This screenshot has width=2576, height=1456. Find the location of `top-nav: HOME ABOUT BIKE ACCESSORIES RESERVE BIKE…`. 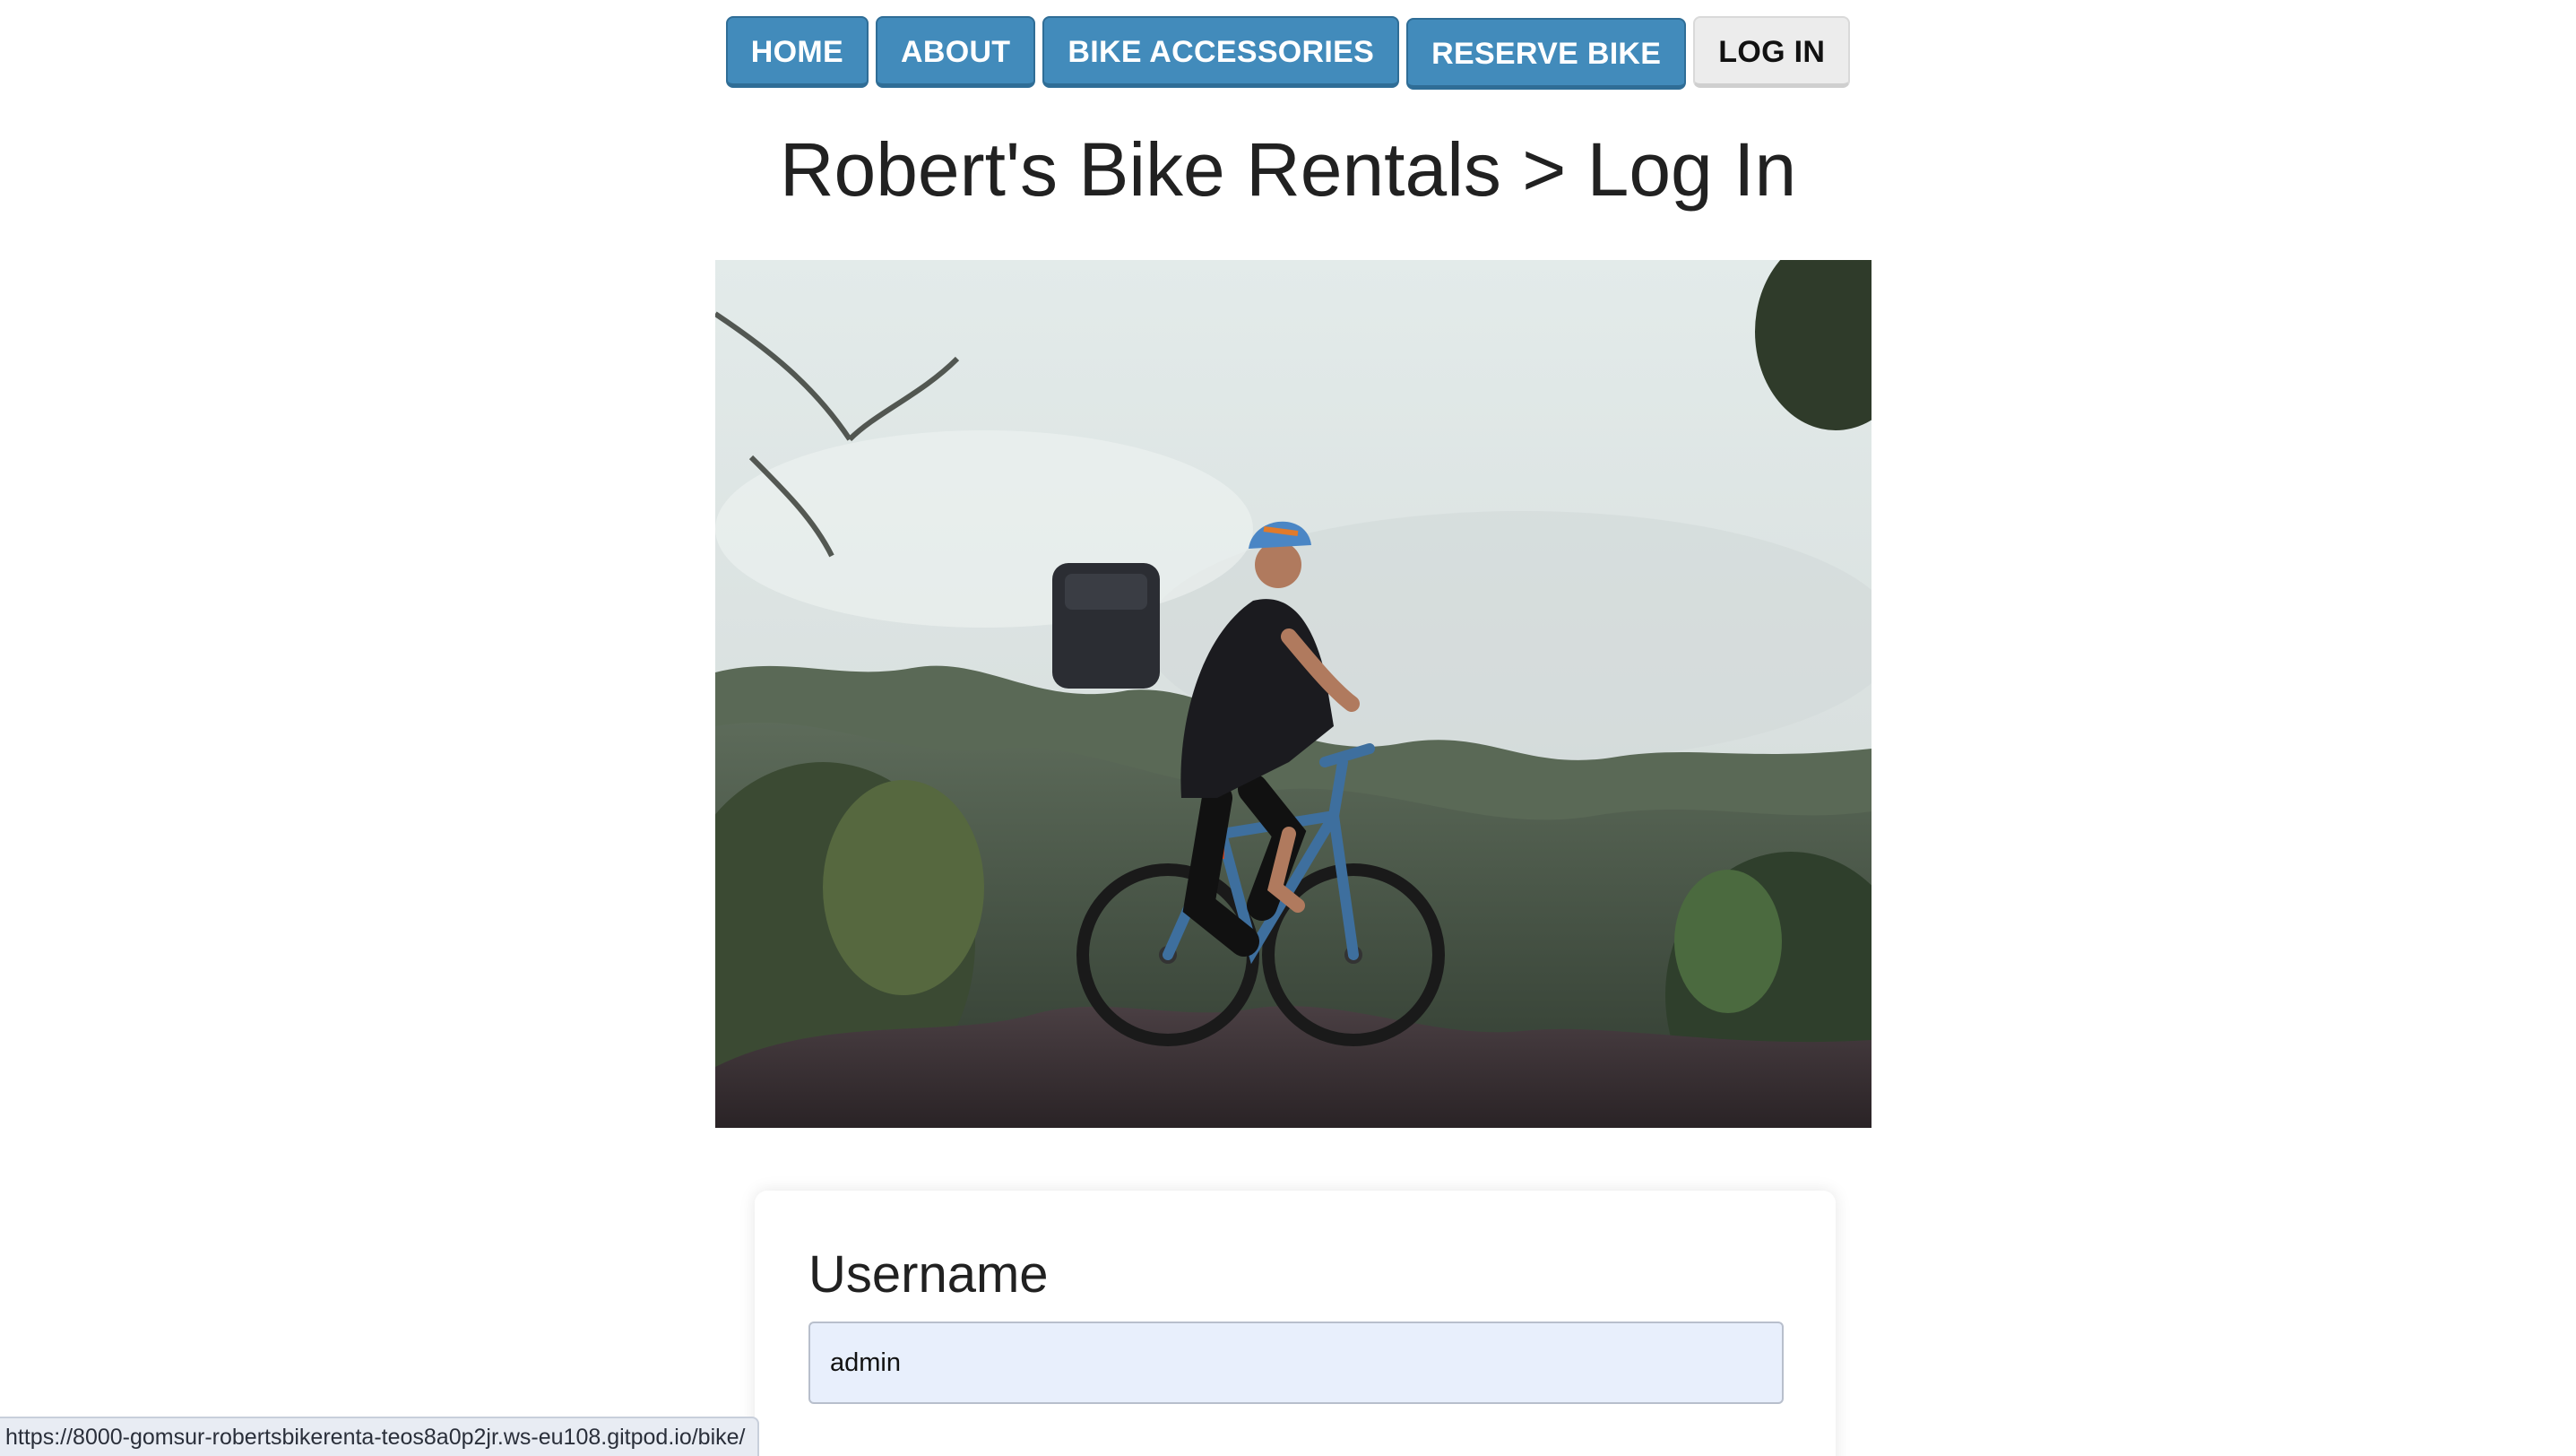

top-nav: HOME ABOUT BIKE ACCESSORIES RESERVE BIKE… is located at coordinates (1288, 53).